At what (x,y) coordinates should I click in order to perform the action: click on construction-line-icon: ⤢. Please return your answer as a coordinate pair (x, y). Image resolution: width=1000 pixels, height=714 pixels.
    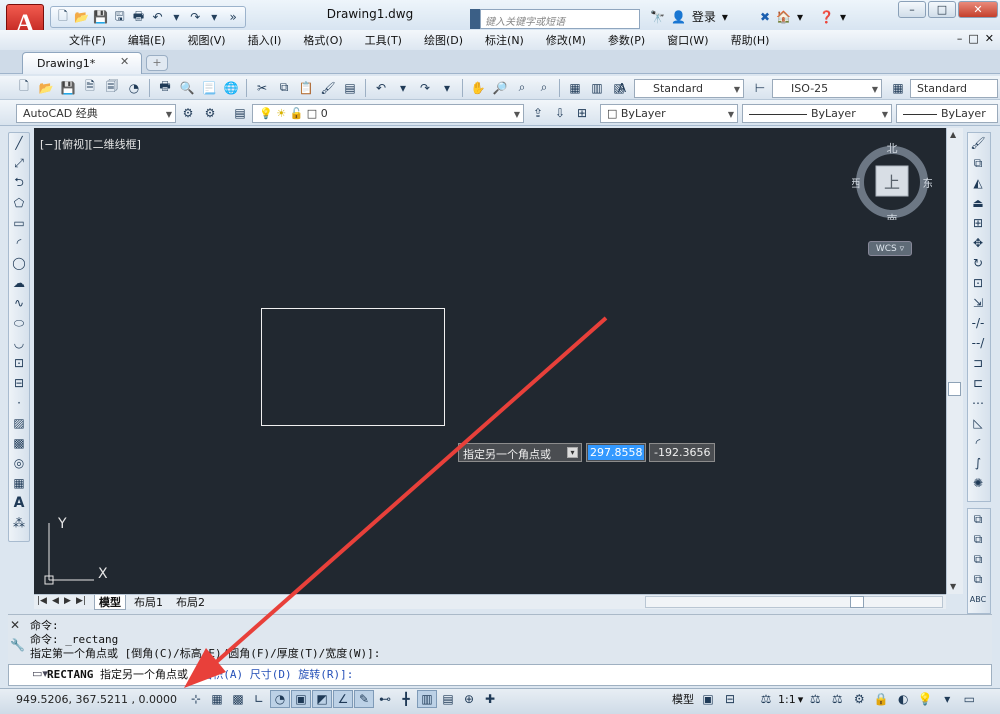
    Looking at the image, I should click on (19, 163).